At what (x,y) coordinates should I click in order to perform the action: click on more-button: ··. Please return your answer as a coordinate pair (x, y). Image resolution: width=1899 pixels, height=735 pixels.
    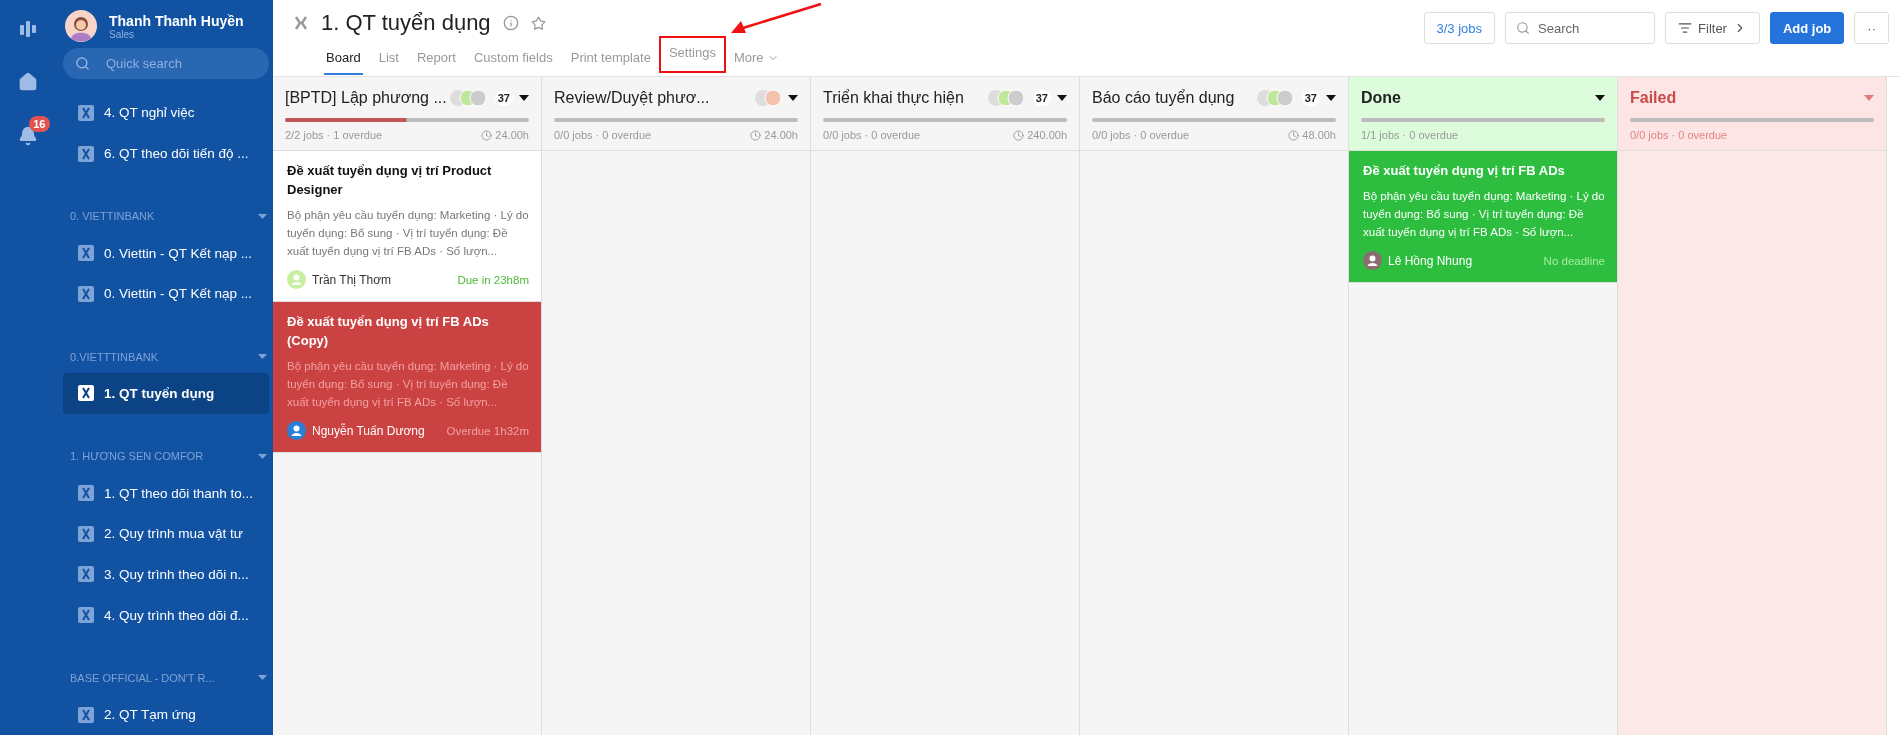
    Looking at the image, I should click on (1871, 28).